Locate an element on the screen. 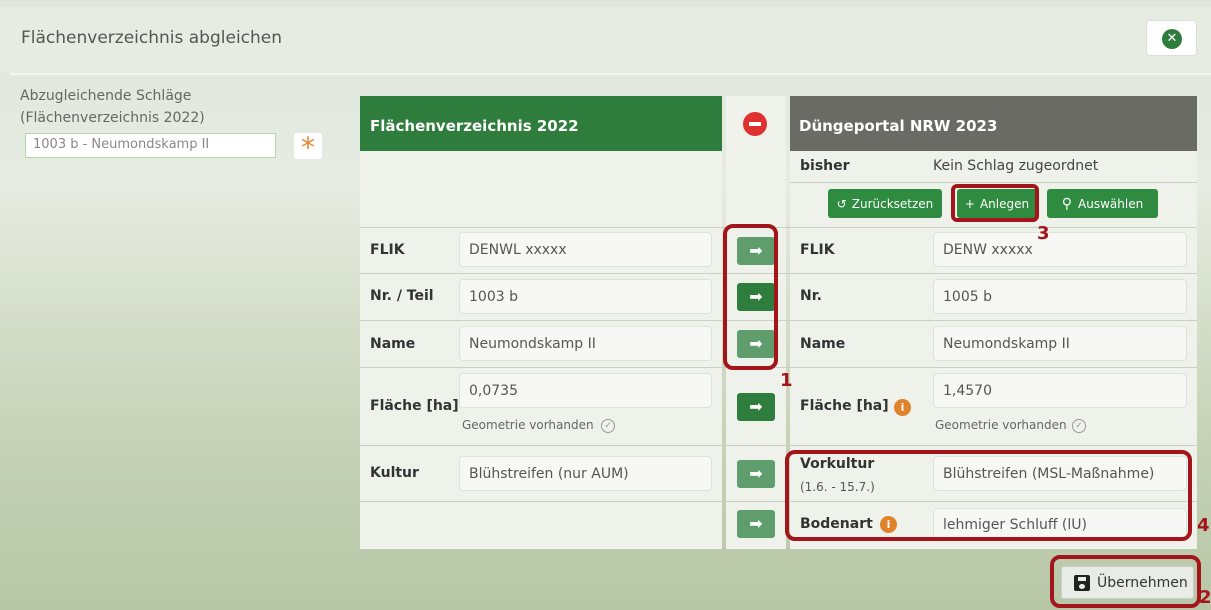  close-icon: ✕ is located at coordinates (1172, 39).